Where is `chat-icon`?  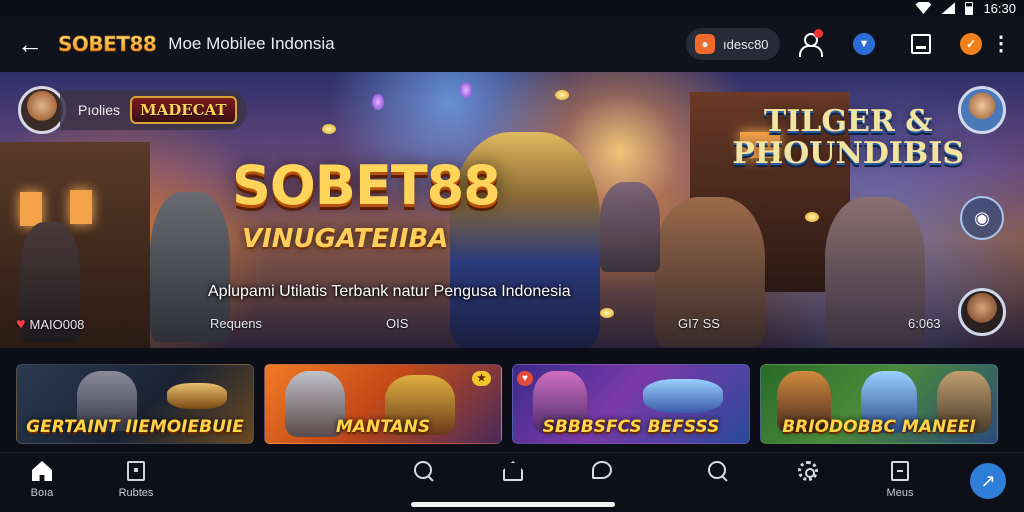
chat-icon is located at coordinates (602, 470).